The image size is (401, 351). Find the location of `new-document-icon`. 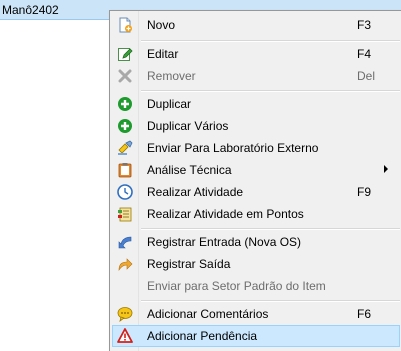

new-document-icon is located at coordinates (125, 25).